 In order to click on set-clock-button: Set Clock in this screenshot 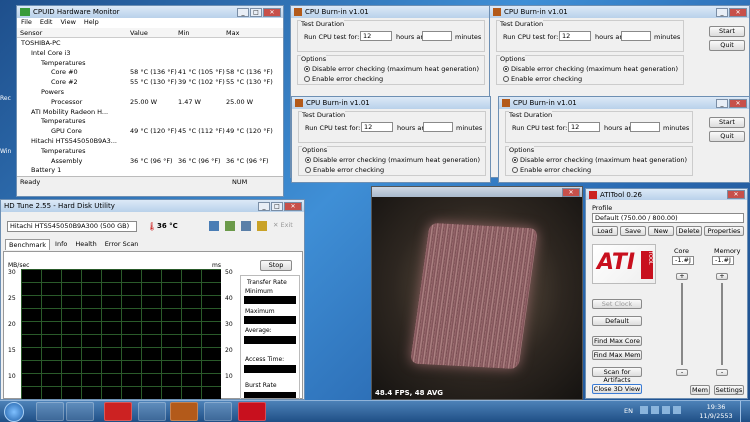, I will do `click(617, 304)`.